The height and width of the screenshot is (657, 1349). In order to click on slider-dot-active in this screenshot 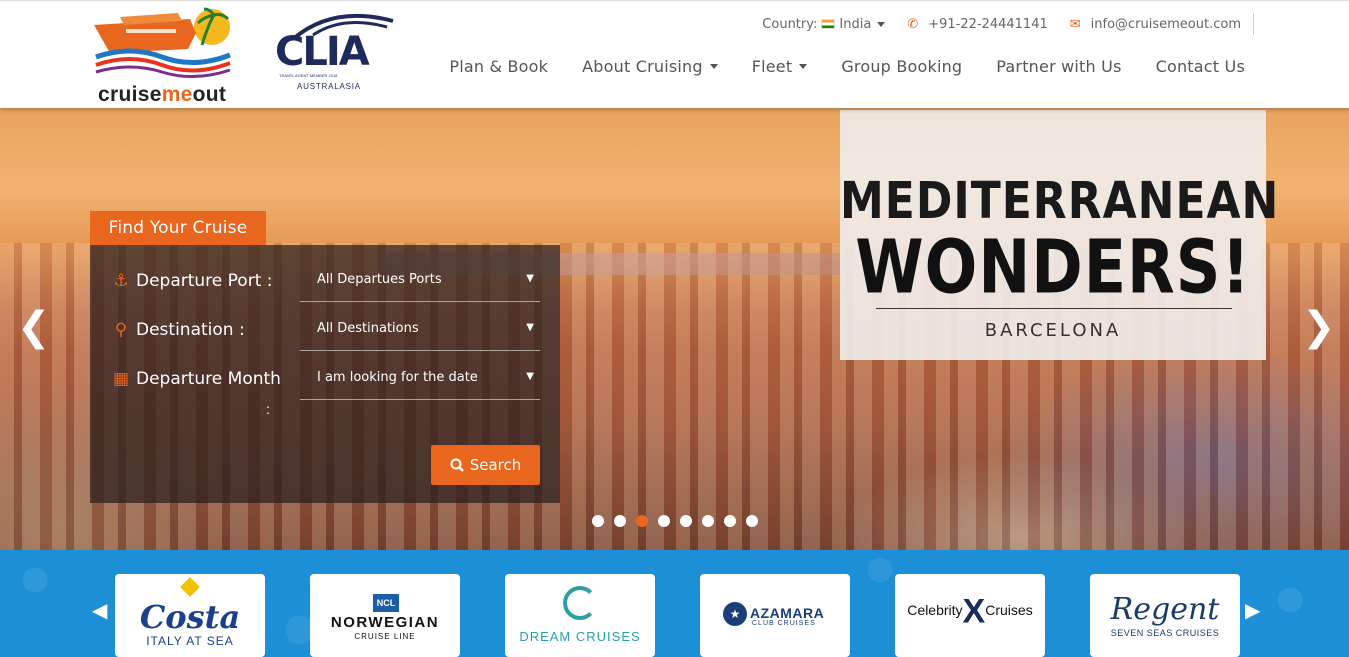, I will do `click(642, 521)`.